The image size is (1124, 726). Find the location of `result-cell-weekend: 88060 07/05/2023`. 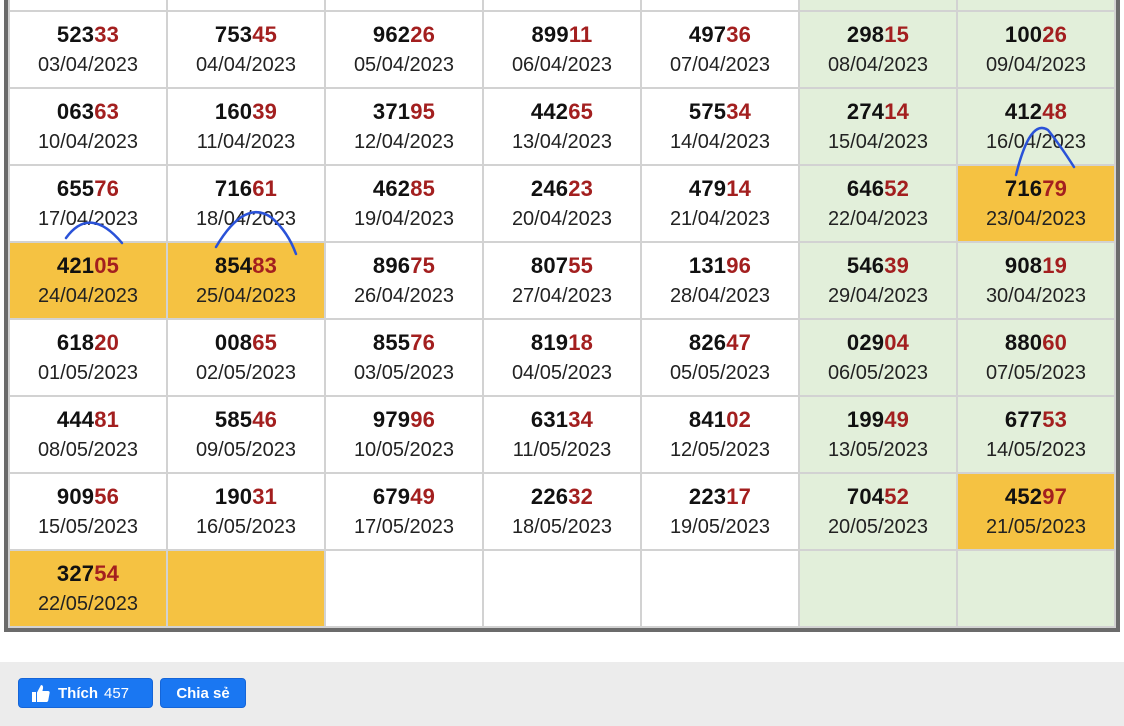

result-cell-weekend: 88060 07/05/2023 is located at coordinates (1036, 357).